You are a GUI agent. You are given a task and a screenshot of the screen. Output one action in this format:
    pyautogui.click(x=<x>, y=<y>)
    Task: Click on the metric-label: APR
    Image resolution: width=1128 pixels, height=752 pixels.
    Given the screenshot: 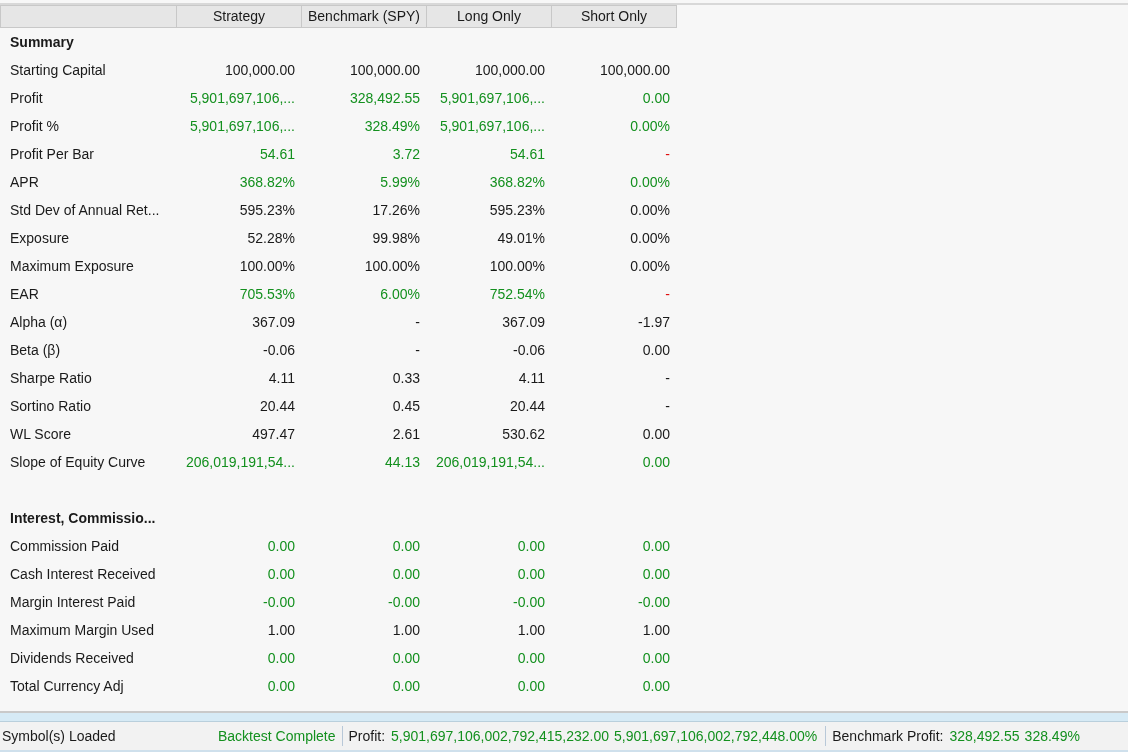 What is the action you would take?
    pyautogui.click(x=24, y=182)
    